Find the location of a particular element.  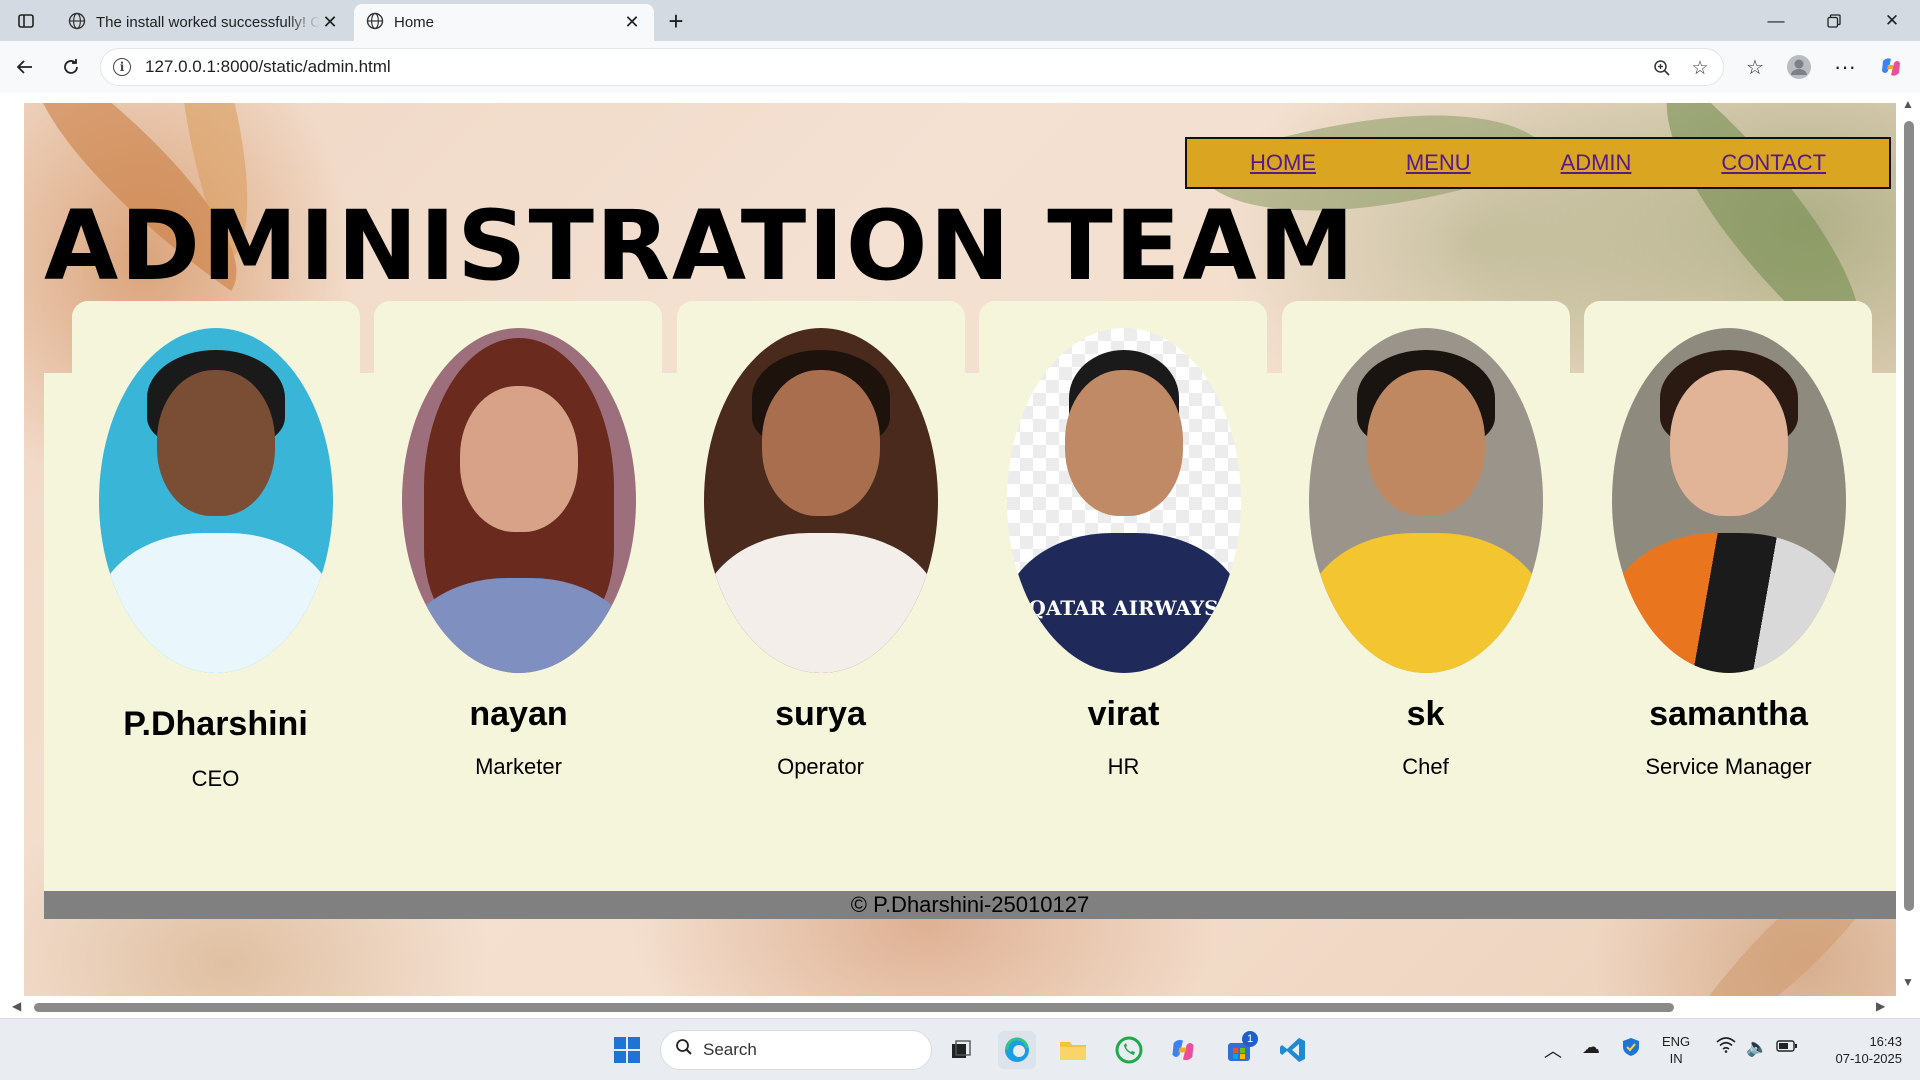

scroll-down-icon: ▼ is located at coordinates (1908, 982).